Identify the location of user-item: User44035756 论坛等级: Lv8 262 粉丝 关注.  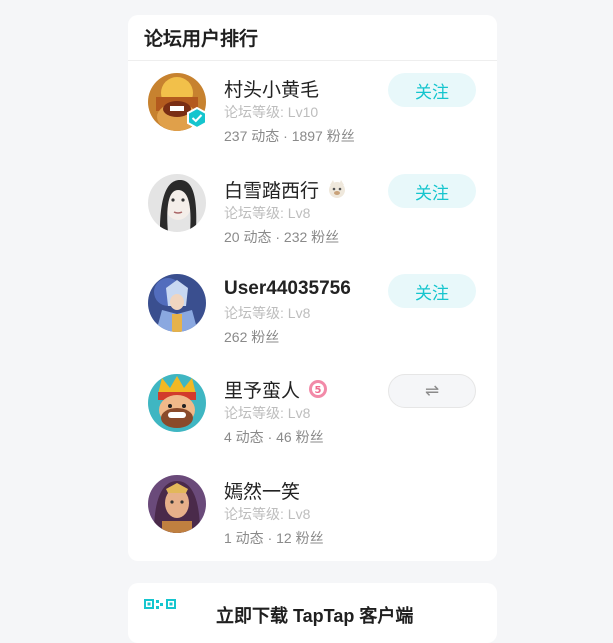
(312, 319).